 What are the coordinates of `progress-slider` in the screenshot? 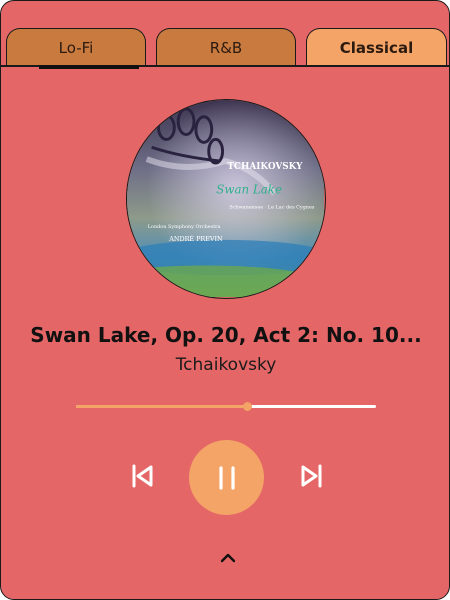 It's located at (226, 406).